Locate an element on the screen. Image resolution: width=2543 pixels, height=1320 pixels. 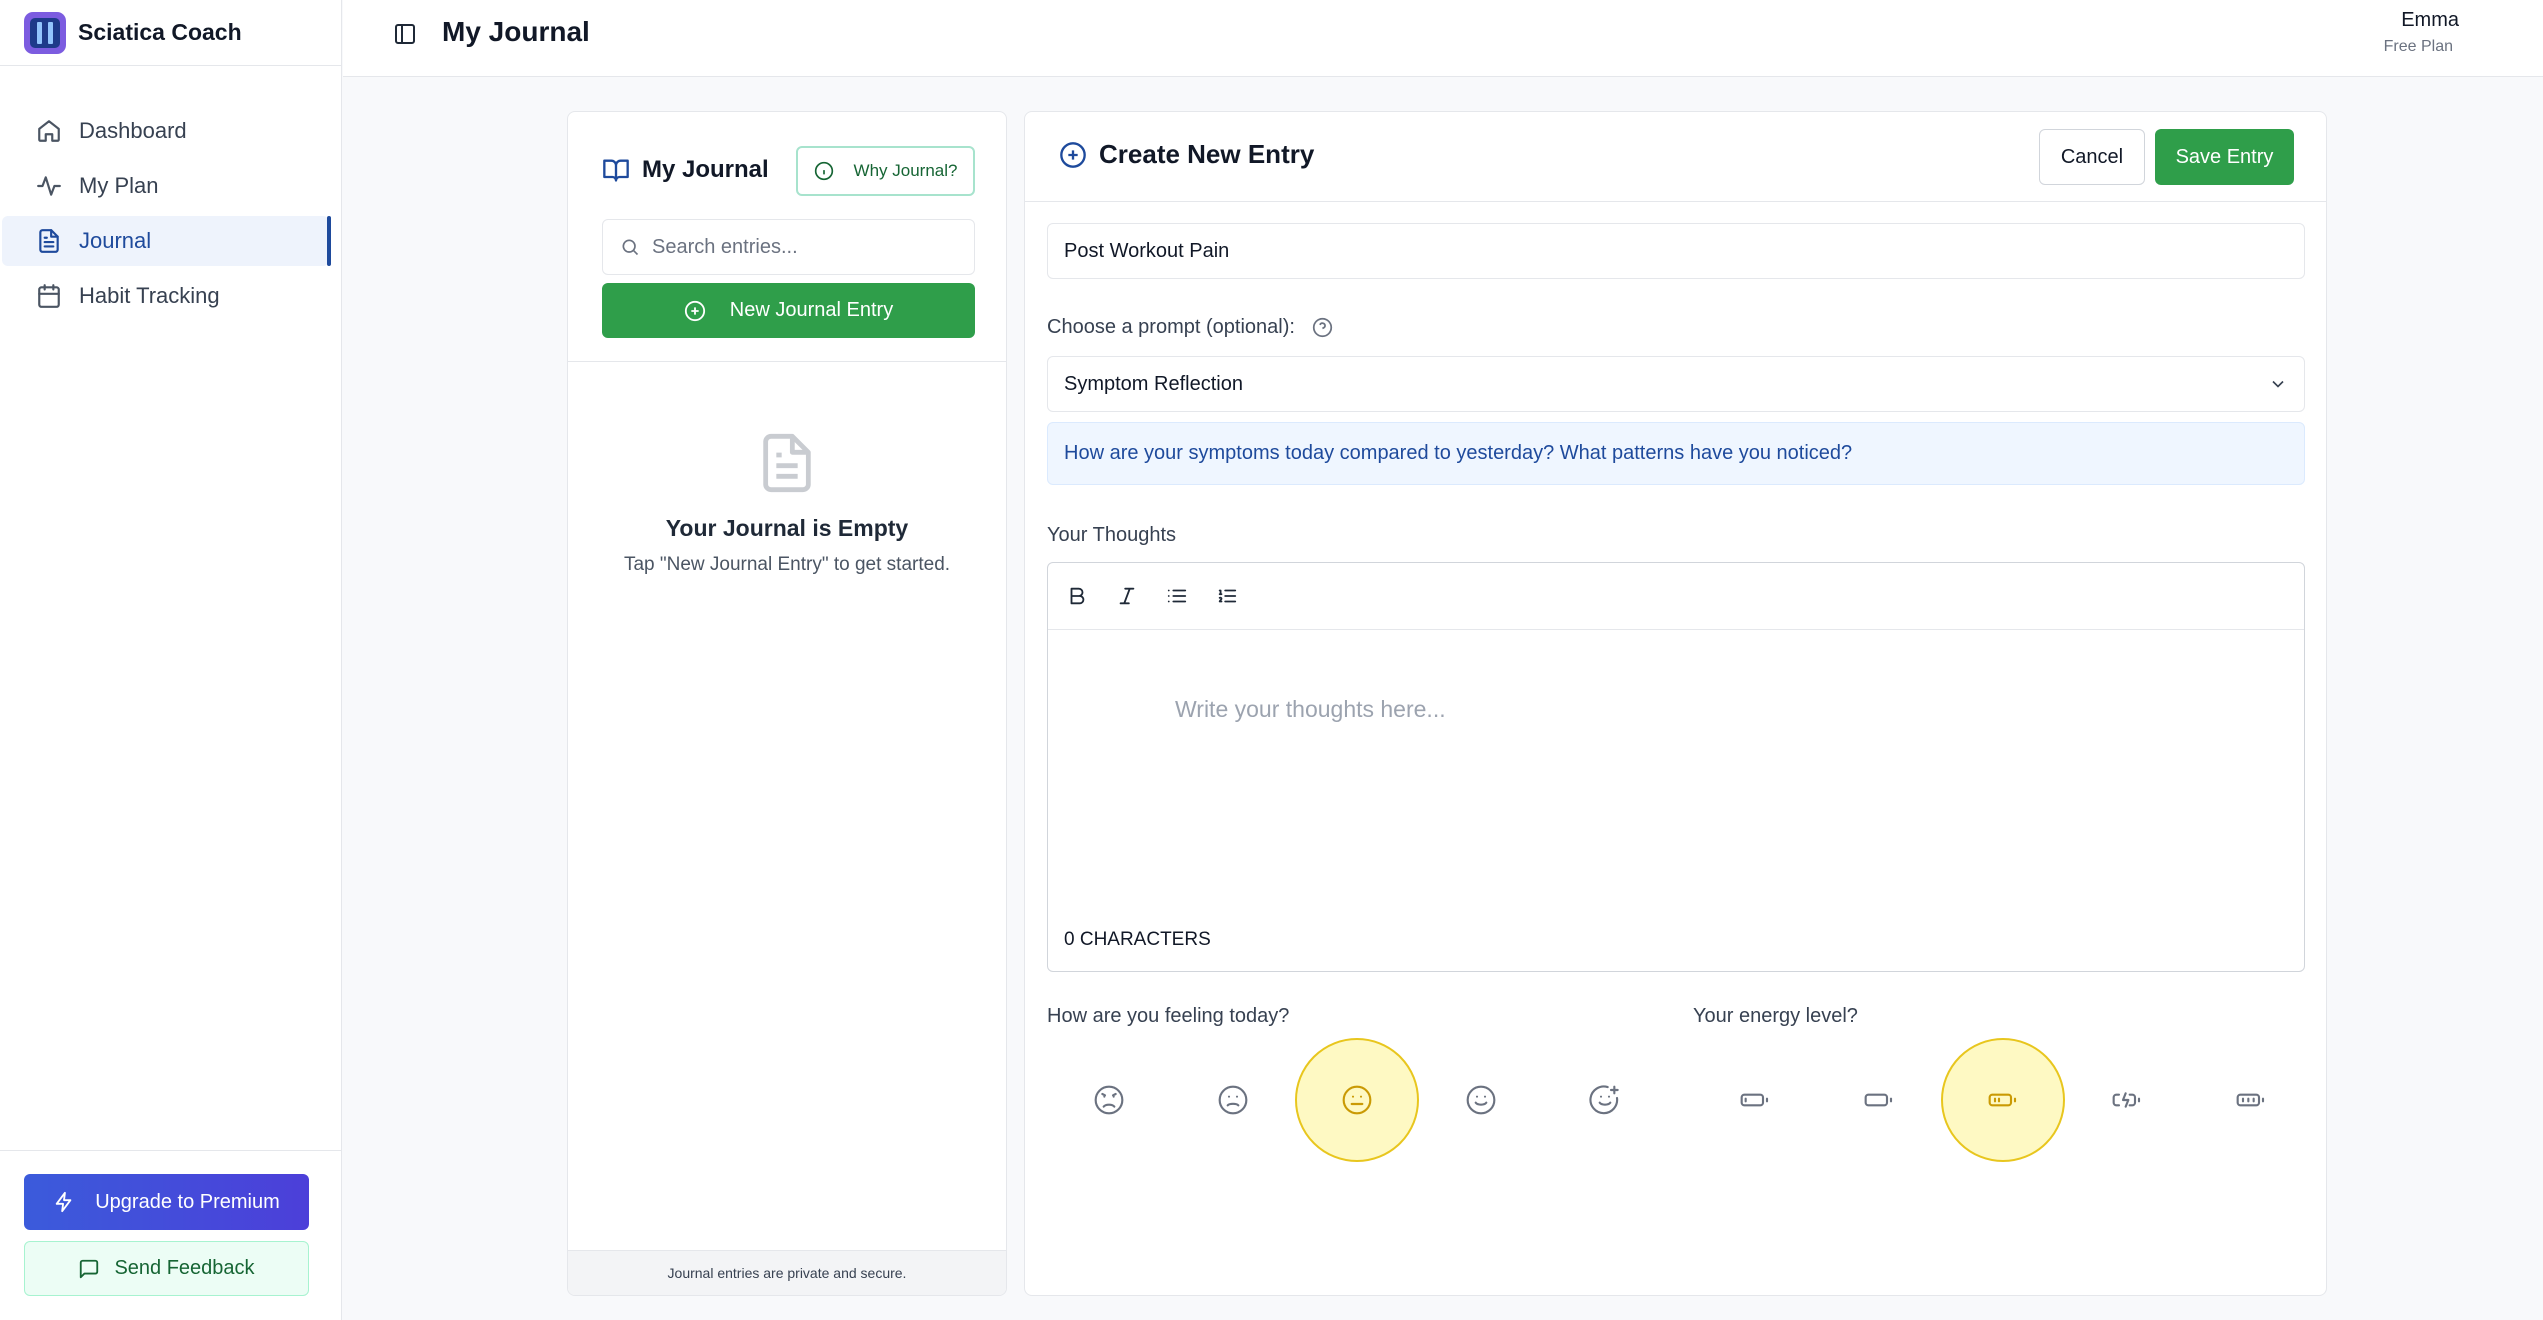
bullet-list-icon is located at coordinates (1177, 596).